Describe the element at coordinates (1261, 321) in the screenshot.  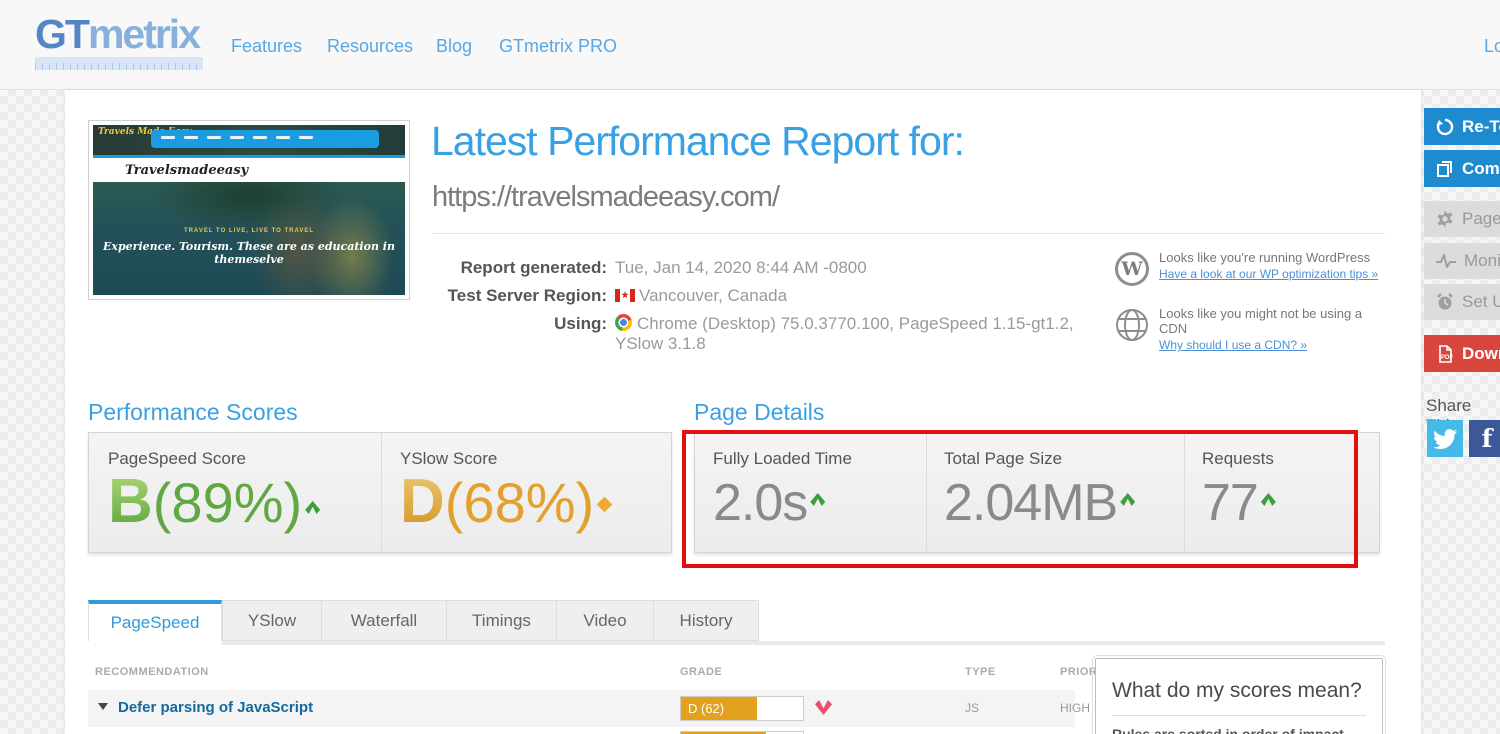
I see `cdn-notice-text: Looks like you might not be using a CDN` at that location.